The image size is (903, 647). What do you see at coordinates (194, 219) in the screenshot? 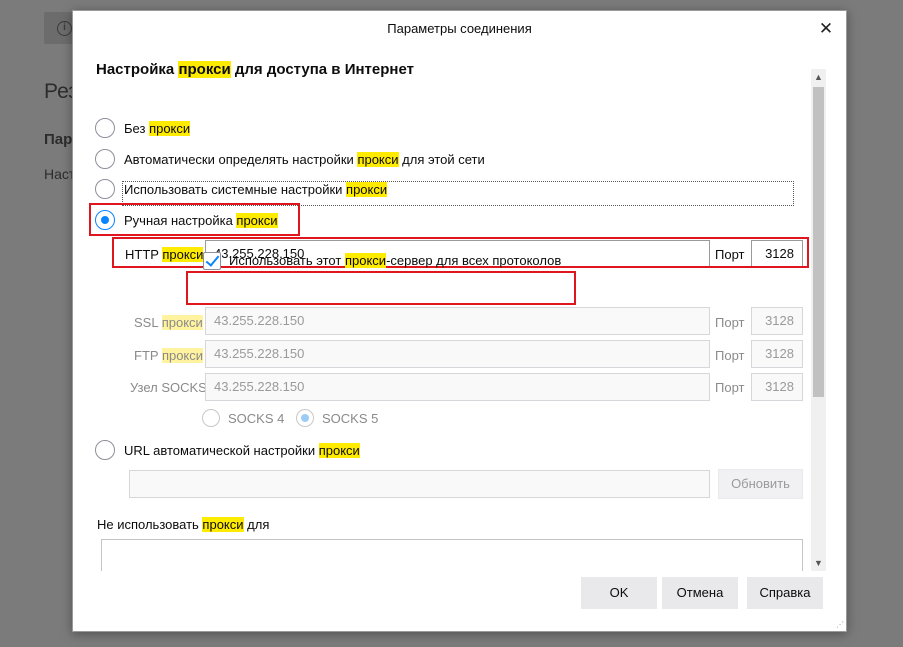
I see `annotation-box-manual` at bounding box center [194, 219].